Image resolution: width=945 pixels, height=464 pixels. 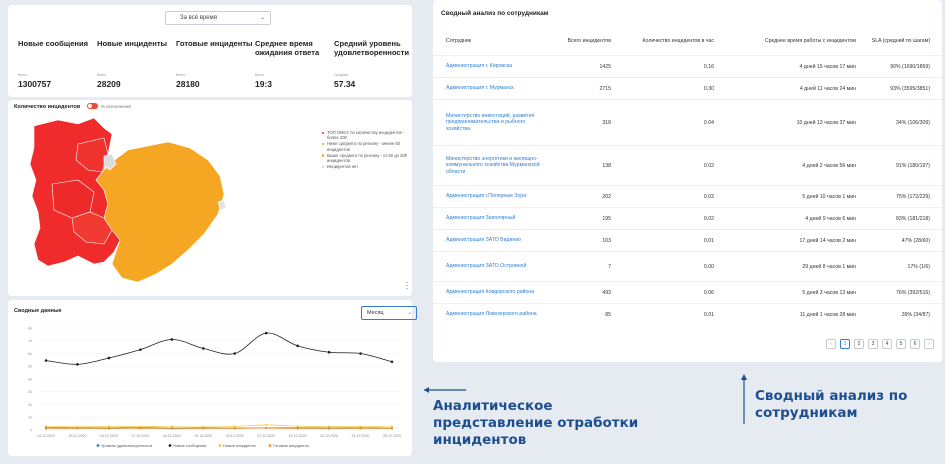 What do you see at coordinates (494, 66) in the screenshot?
I see `employee-link: Администрация г. Кировска` at bounding box center [494, 66].